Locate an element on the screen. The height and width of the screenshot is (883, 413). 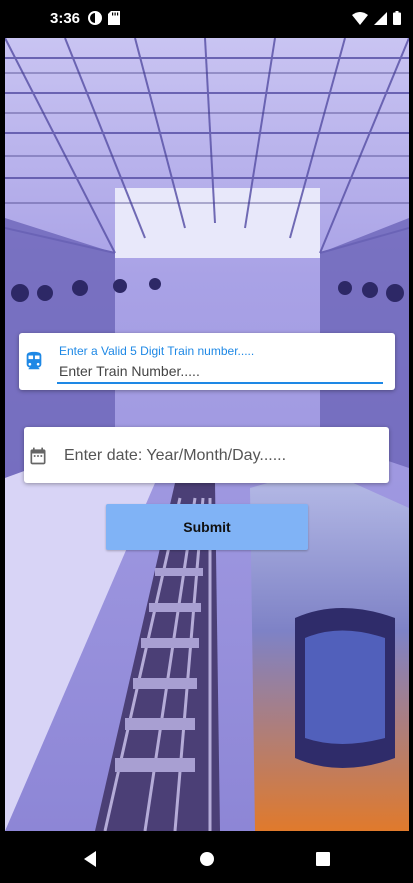
navigation-bar is located at coordinates (206, 859).